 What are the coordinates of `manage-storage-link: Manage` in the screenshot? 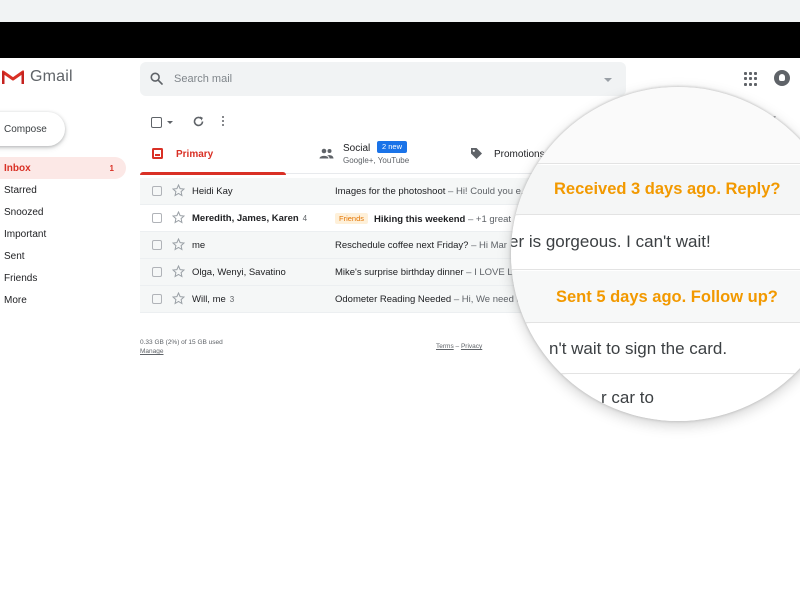 It's located at (181, 351).